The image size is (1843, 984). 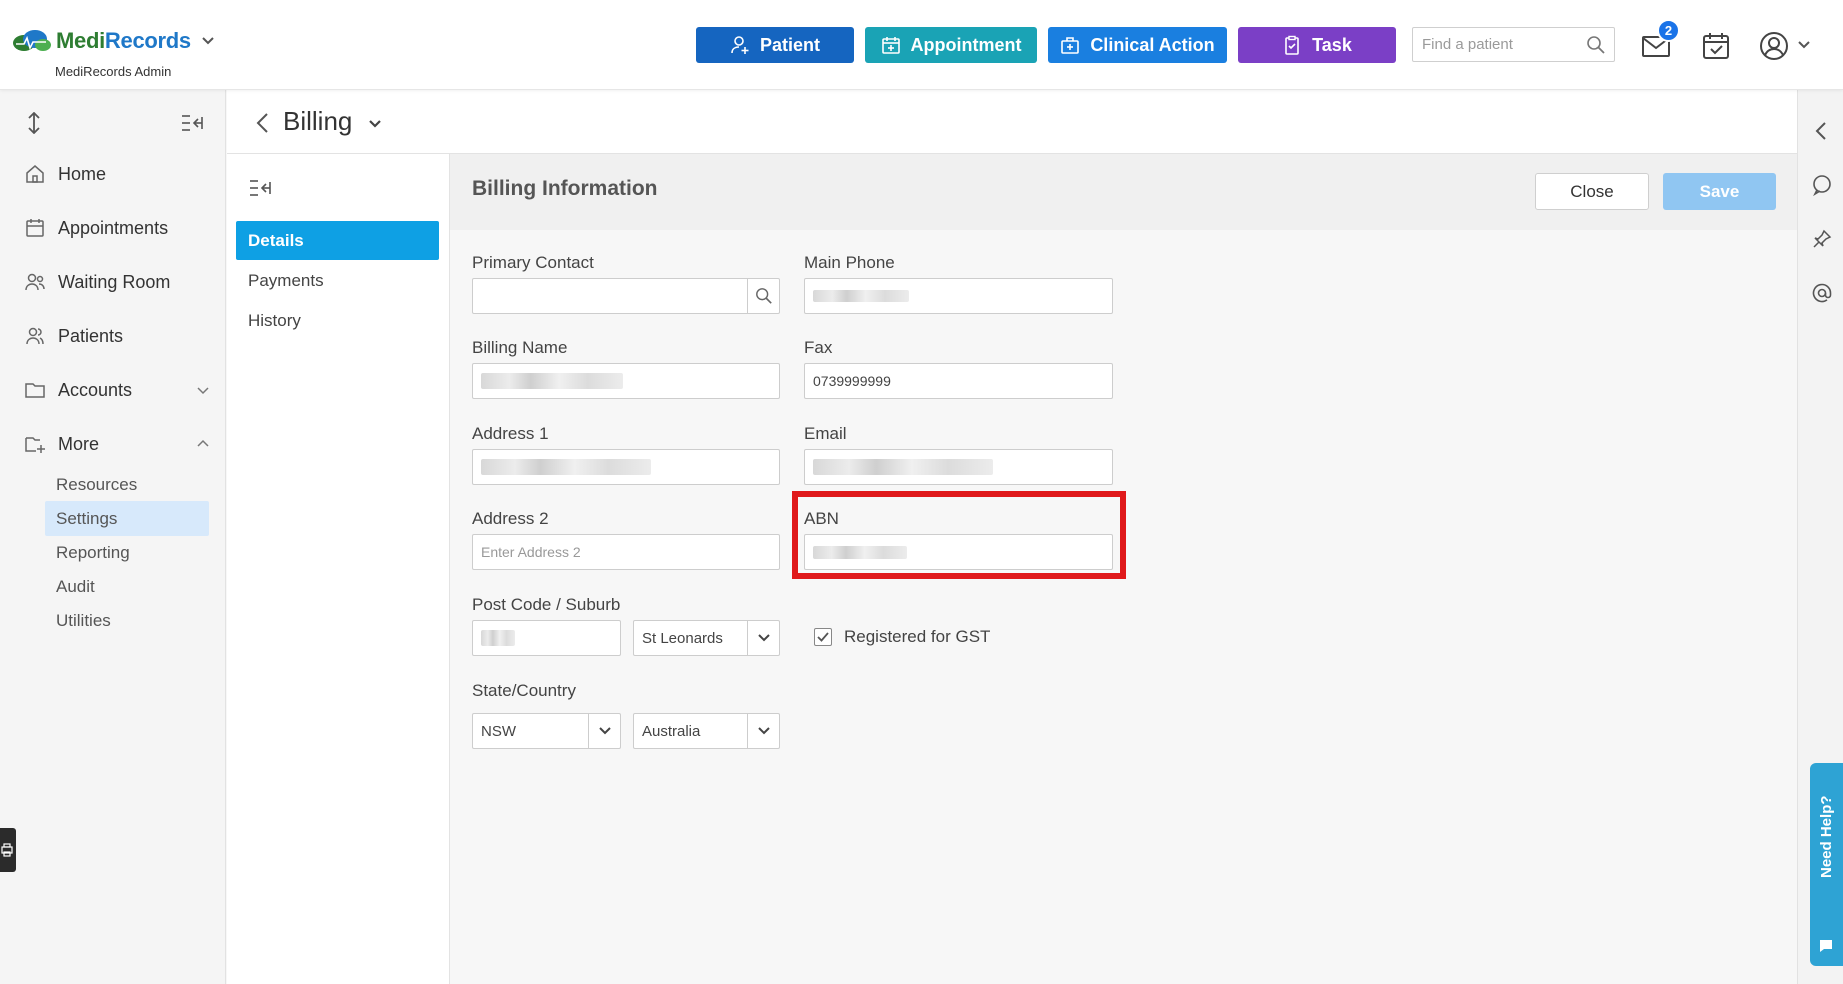 I want to click on at-mention-icon, so click(x=1822, y=293).